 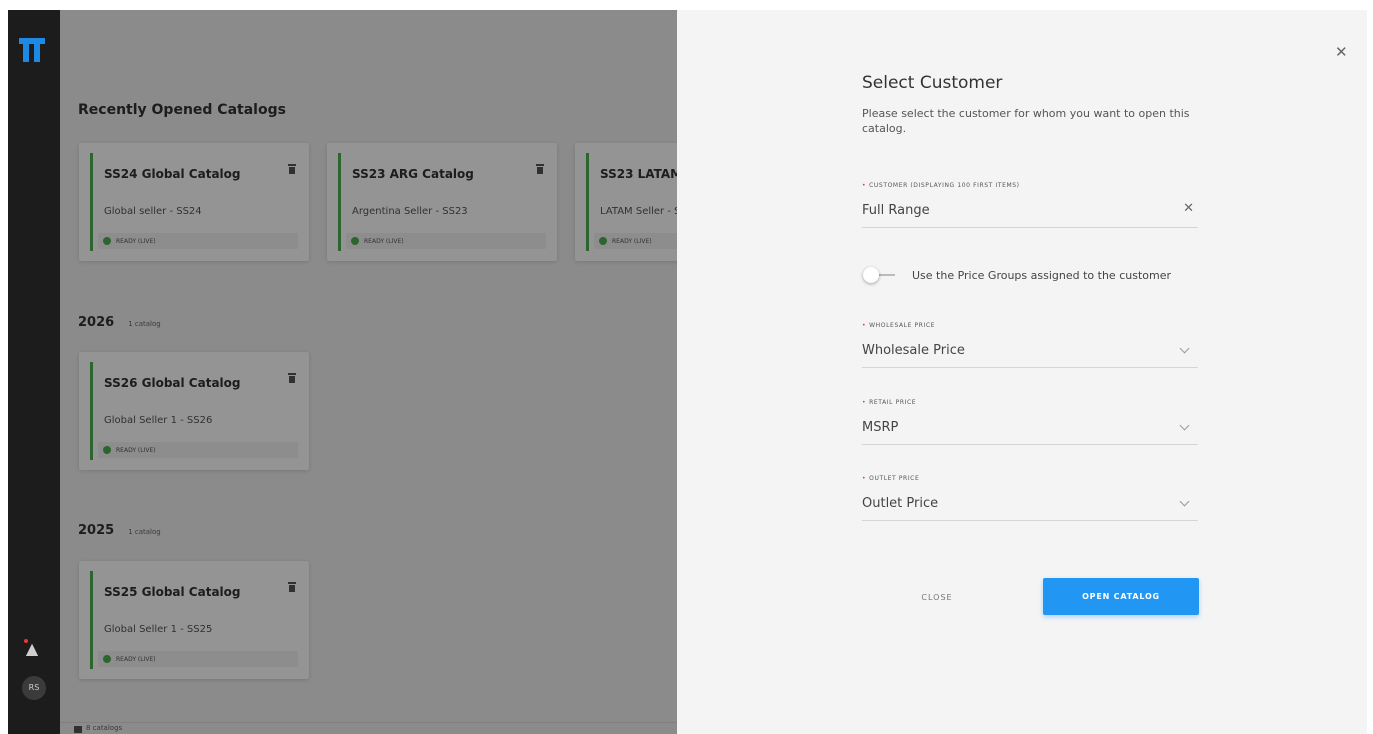 What do you see at coordinates (1341, 52) in the screenshot?
I see `close-icon: ✕` at bounding box center [1341, 52].